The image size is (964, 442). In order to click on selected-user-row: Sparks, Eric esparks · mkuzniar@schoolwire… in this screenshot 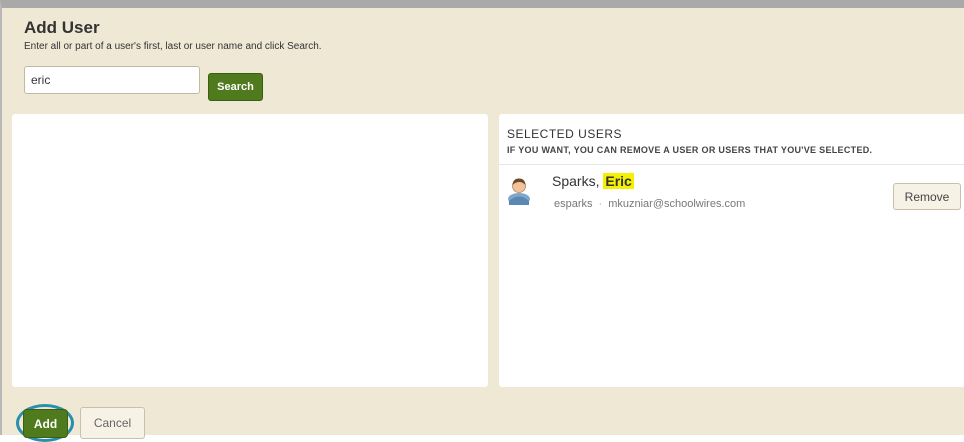, I will do `click(731, 191)`.